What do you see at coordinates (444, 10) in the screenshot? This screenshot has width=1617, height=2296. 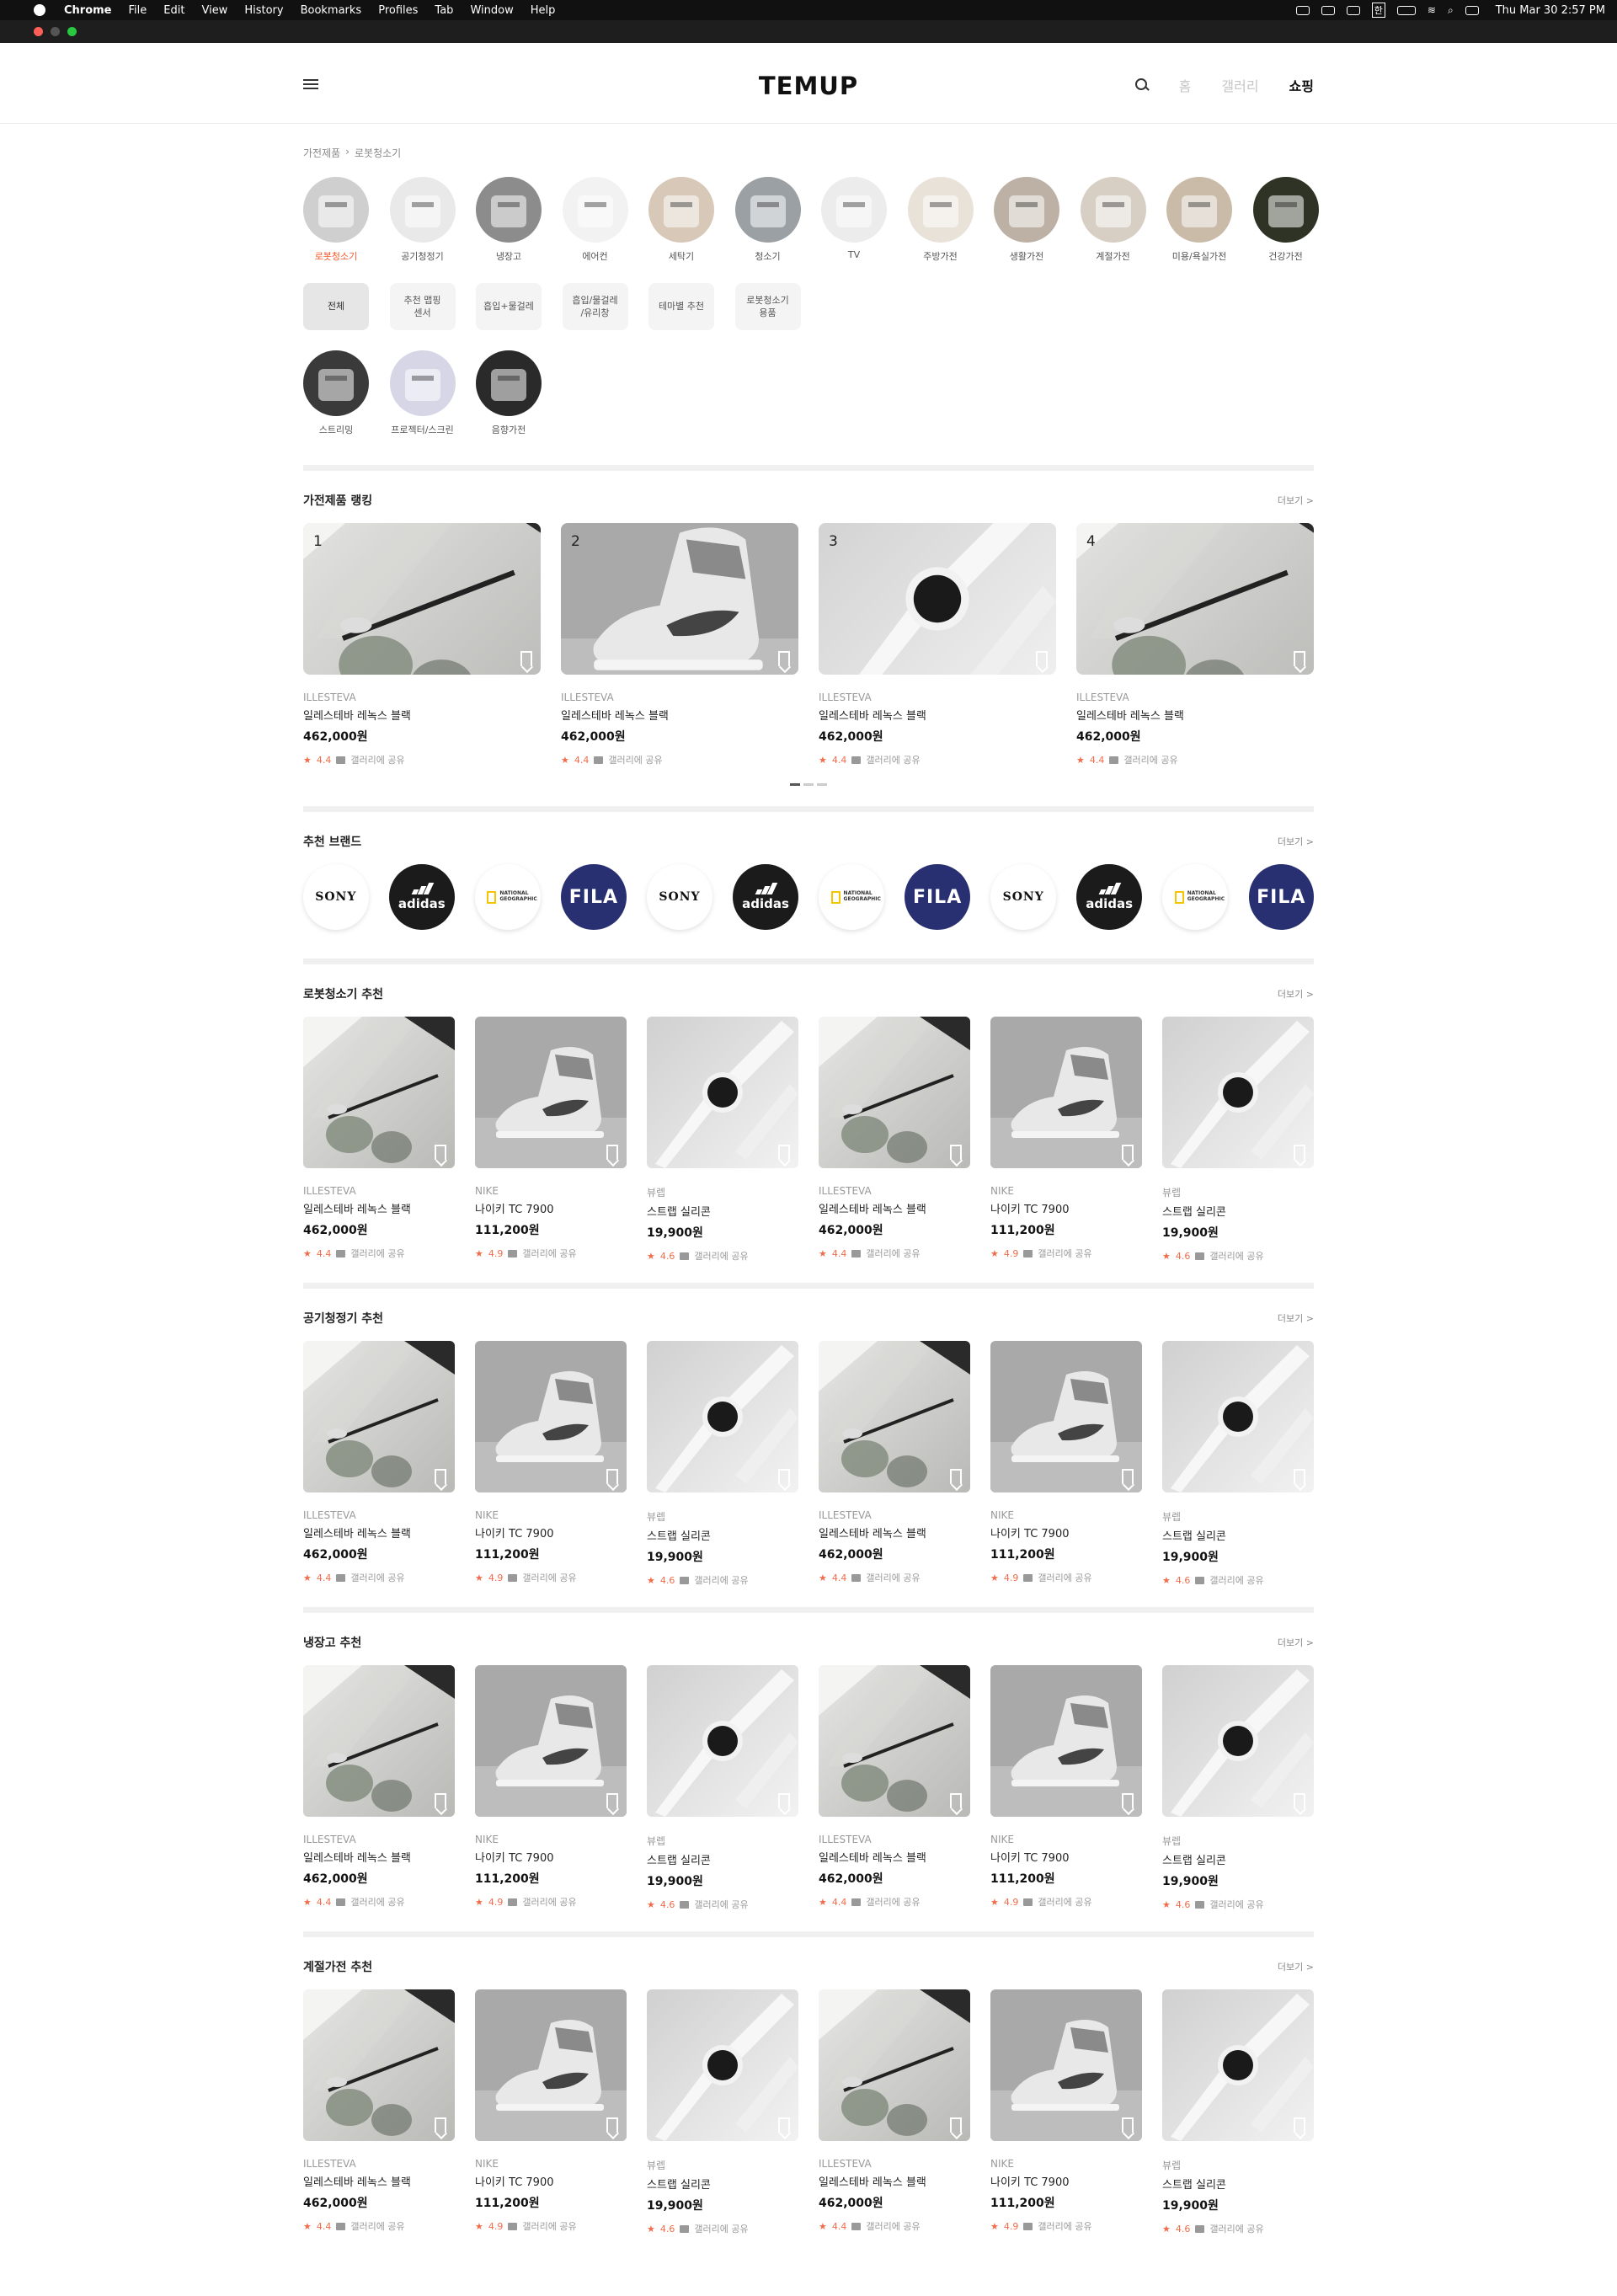 I see `menu-tab: Tab` at bounding box center [444, 10].